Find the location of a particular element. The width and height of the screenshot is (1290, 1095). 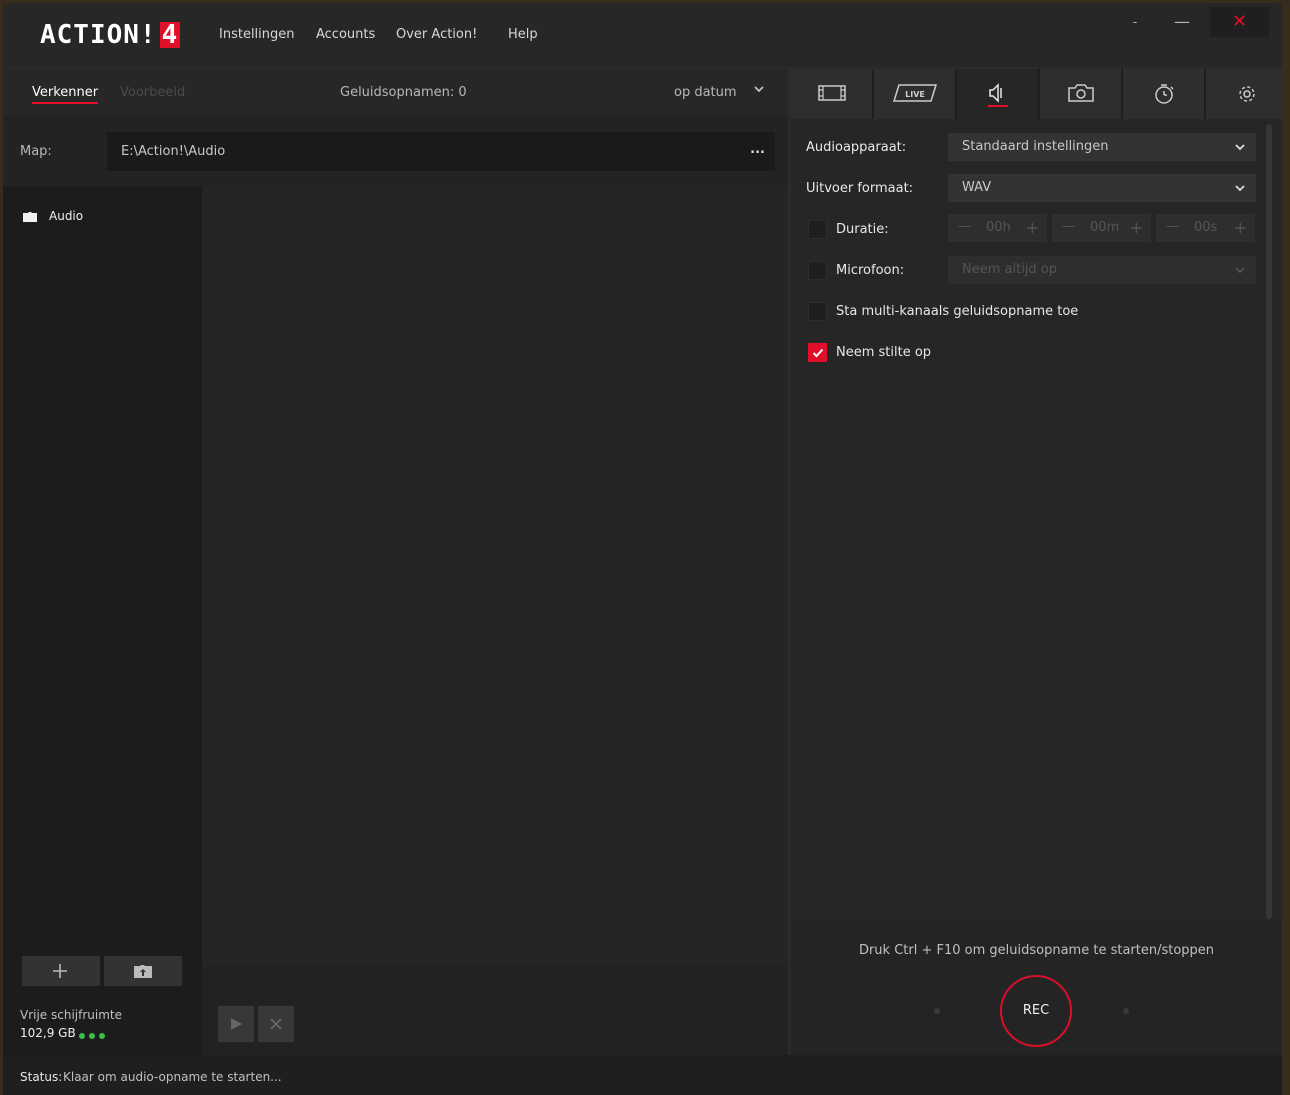

duration-seconds-stepper: — 00s + is located at coordinates (1205, 228).